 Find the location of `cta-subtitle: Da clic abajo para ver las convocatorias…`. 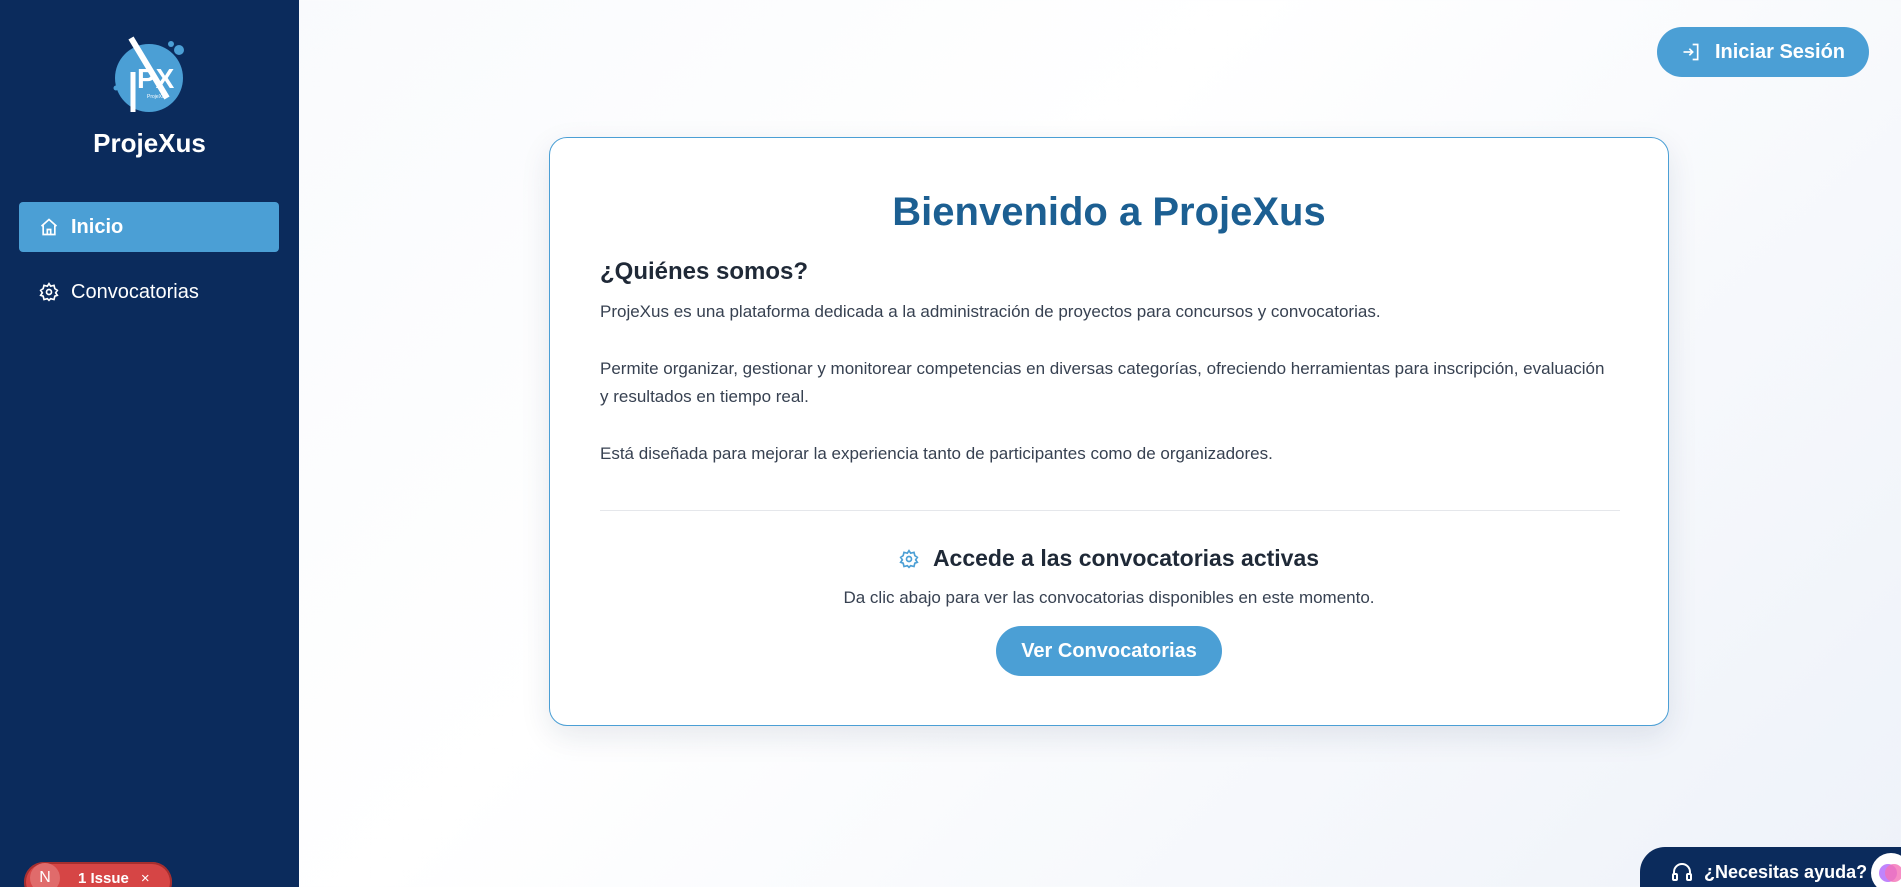

cta-subtitle: Da clic abajo para ver las convocatorias… is located at coordinates (1109, 597).